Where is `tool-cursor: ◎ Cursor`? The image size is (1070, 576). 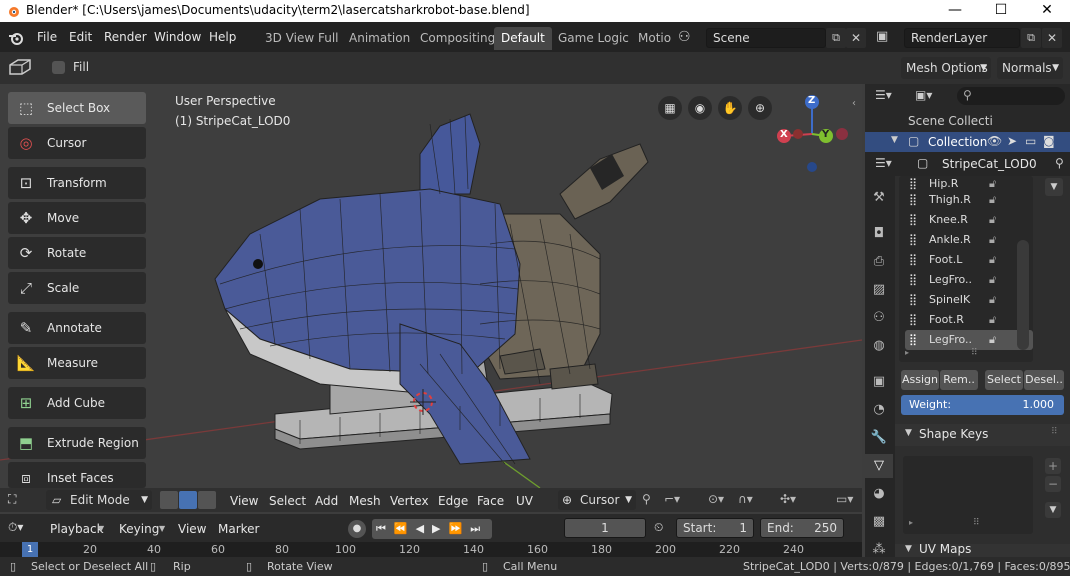 tool-cursor: ◎ Cursor is located at coordinates (77, 143).